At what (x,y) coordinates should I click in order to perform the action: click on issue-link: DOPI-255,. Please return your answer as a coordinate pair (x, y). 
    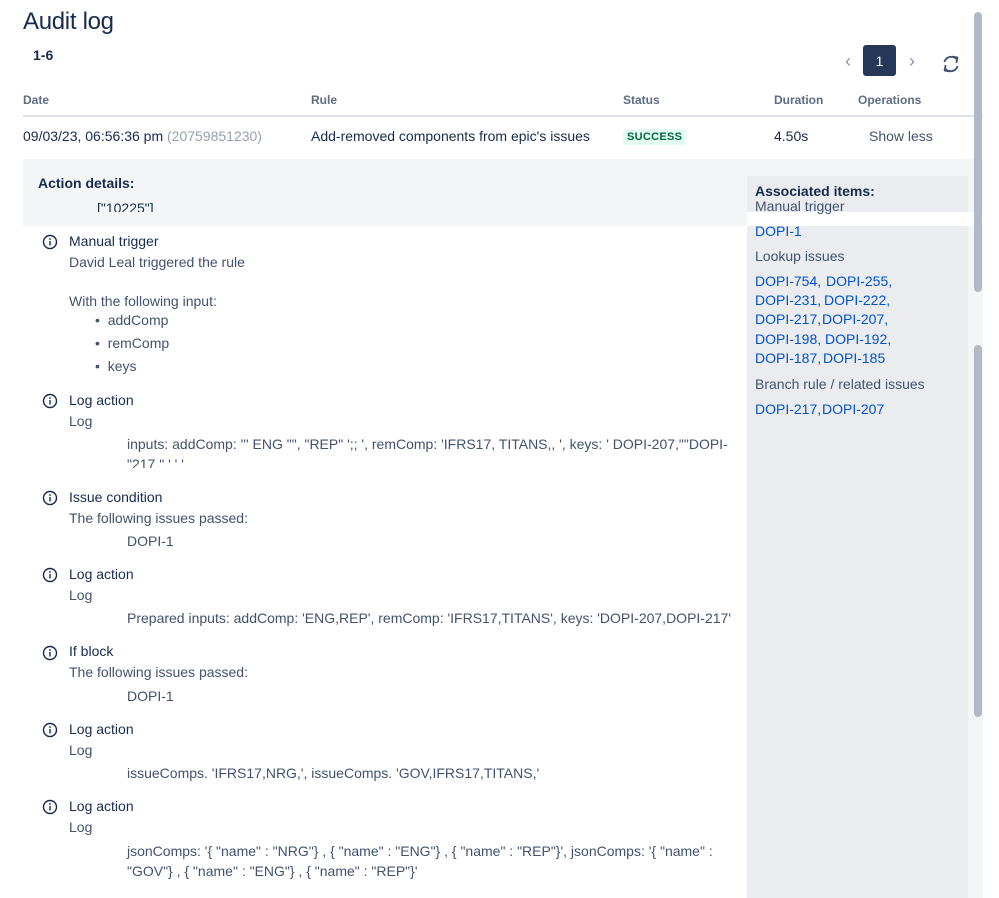
    Looking at the image, I should click on (859, 281).